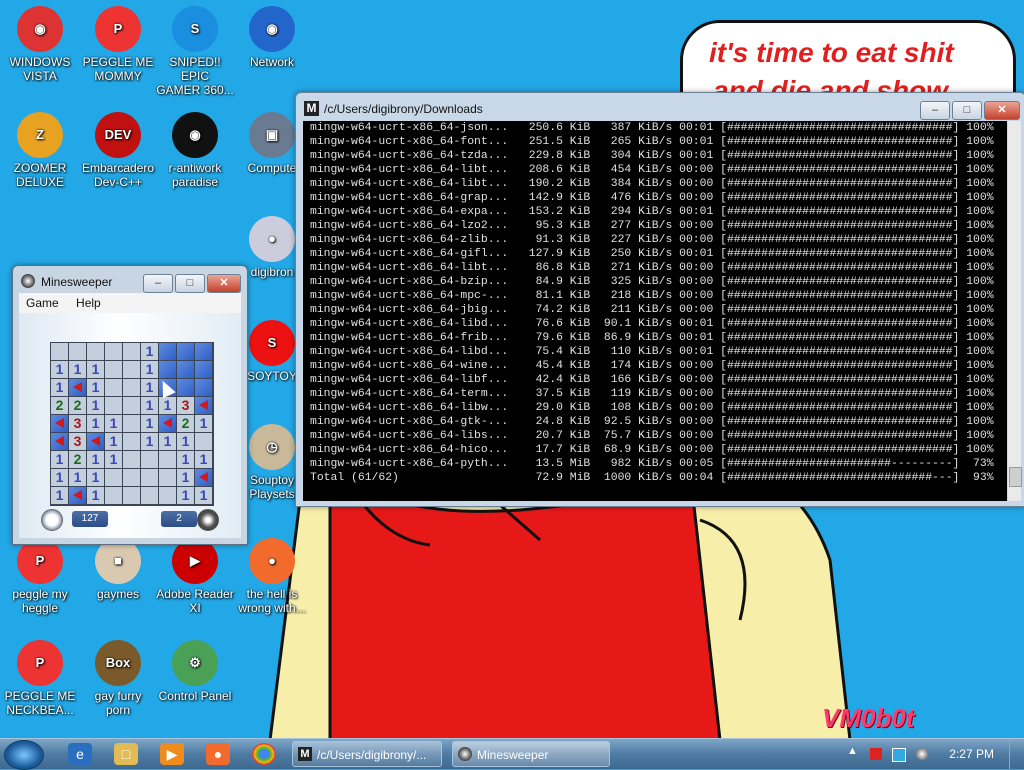 This screenshot has height=770, width=1024. Describe the element at coordinates (42, 301) in the screenshot. I see `menu-game: Game` at that location.